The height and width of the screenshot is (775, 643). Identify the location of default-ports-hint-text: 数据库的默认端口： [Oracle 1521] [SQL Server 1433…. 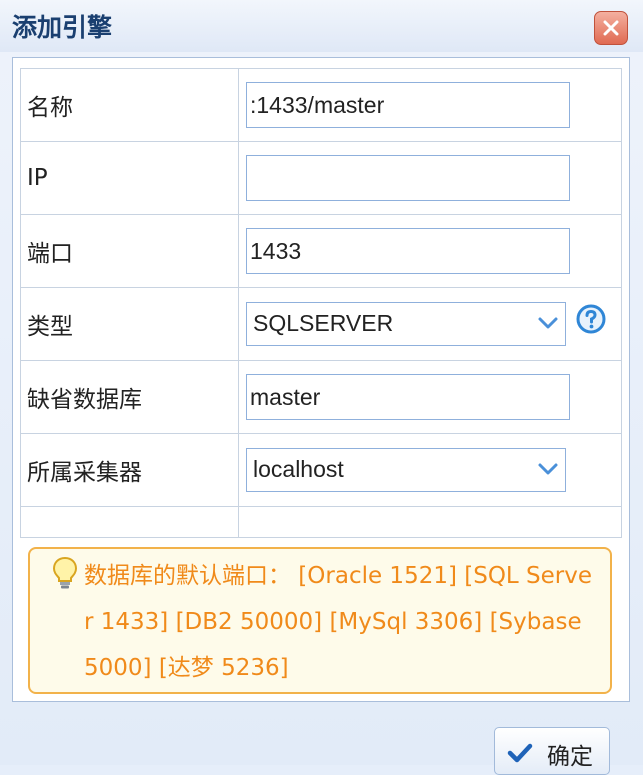
(338, 622).